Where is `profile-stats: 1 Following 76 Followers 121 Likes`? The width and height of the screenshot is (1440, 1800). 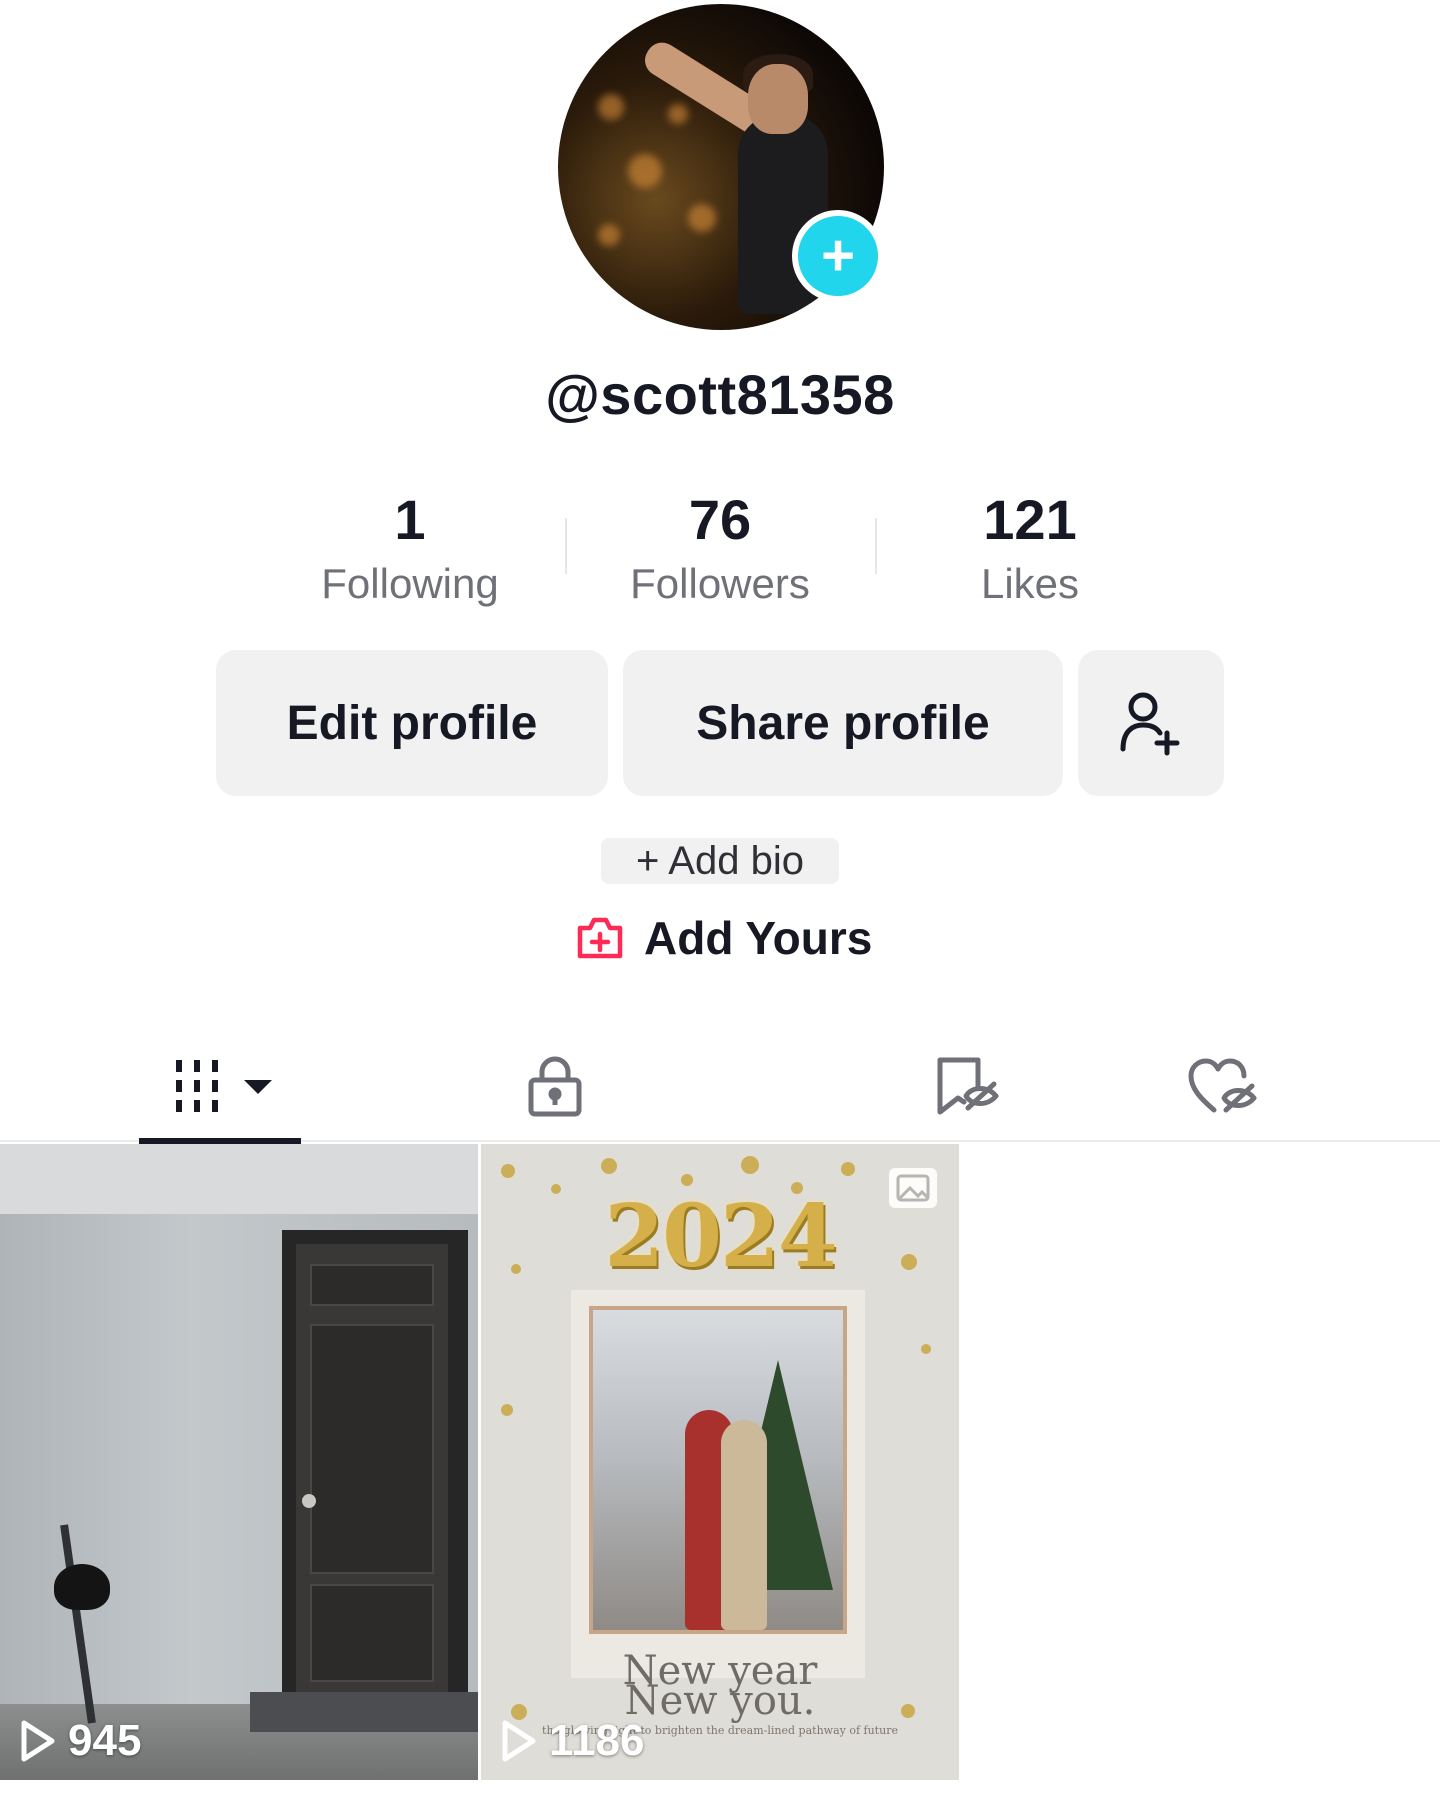
profile-stats: 1 Following 76 Followers 121 Likes is located at coordinates (720, 548).